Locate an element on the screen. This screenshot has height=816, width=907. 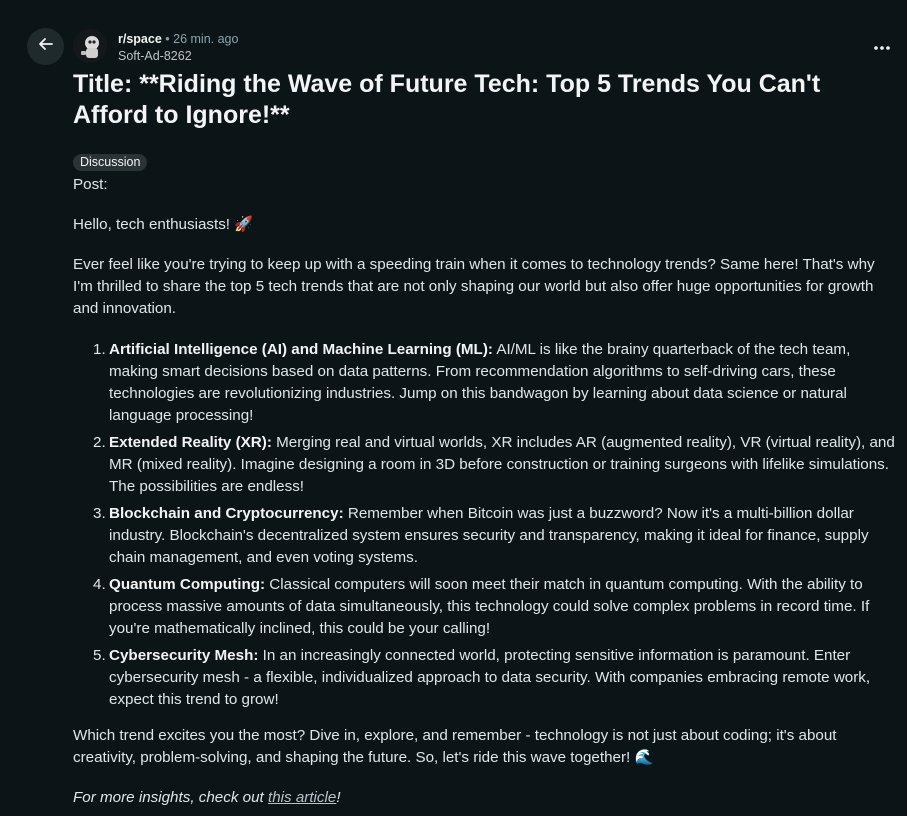
post-meta: r/space • 26 min. ago Soft-Ad-8262 is located at coordinates (178, 47).